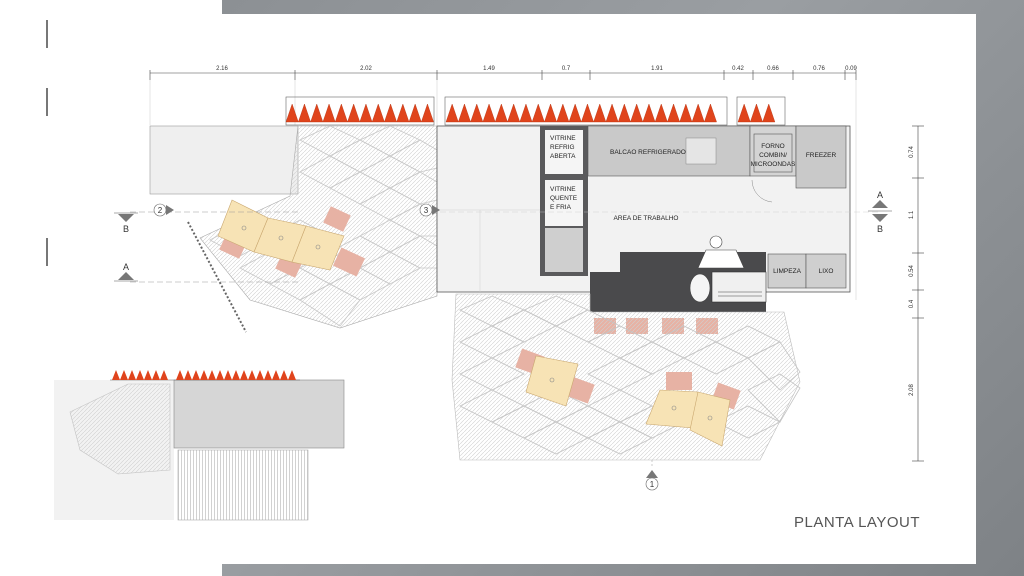 This screenshot has height=576, width=1024. What do you see at coordinates (489, 69) in the screenshot?
I see `dim-top-3: 1.49` at bounding box center [489, 69].